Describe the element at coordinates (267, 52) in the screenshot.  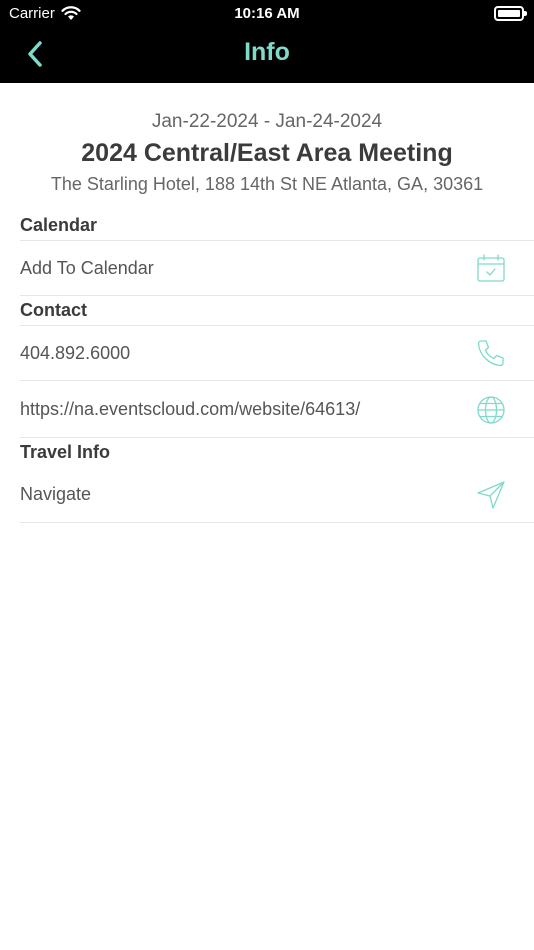
I see `page-title: Info` at that location.